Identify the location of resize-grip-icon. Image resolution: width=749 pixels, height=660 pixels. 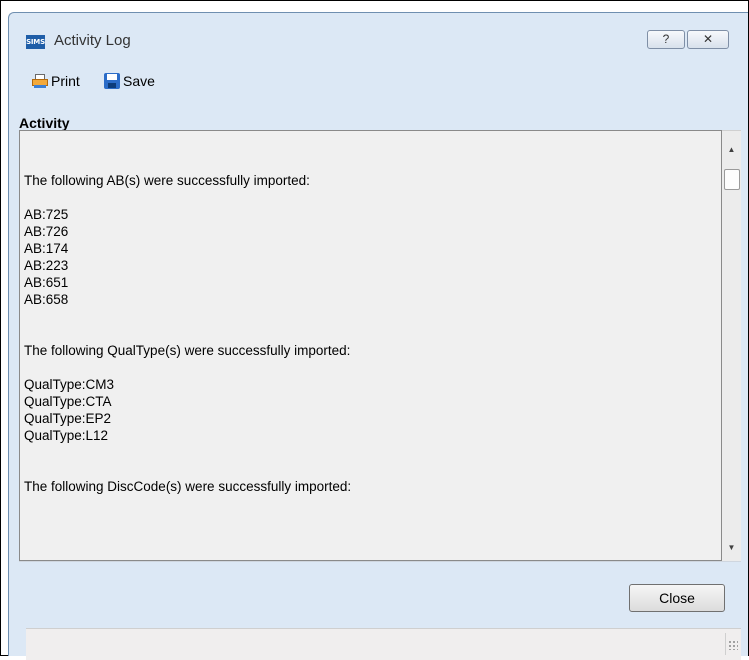
(733, 645).